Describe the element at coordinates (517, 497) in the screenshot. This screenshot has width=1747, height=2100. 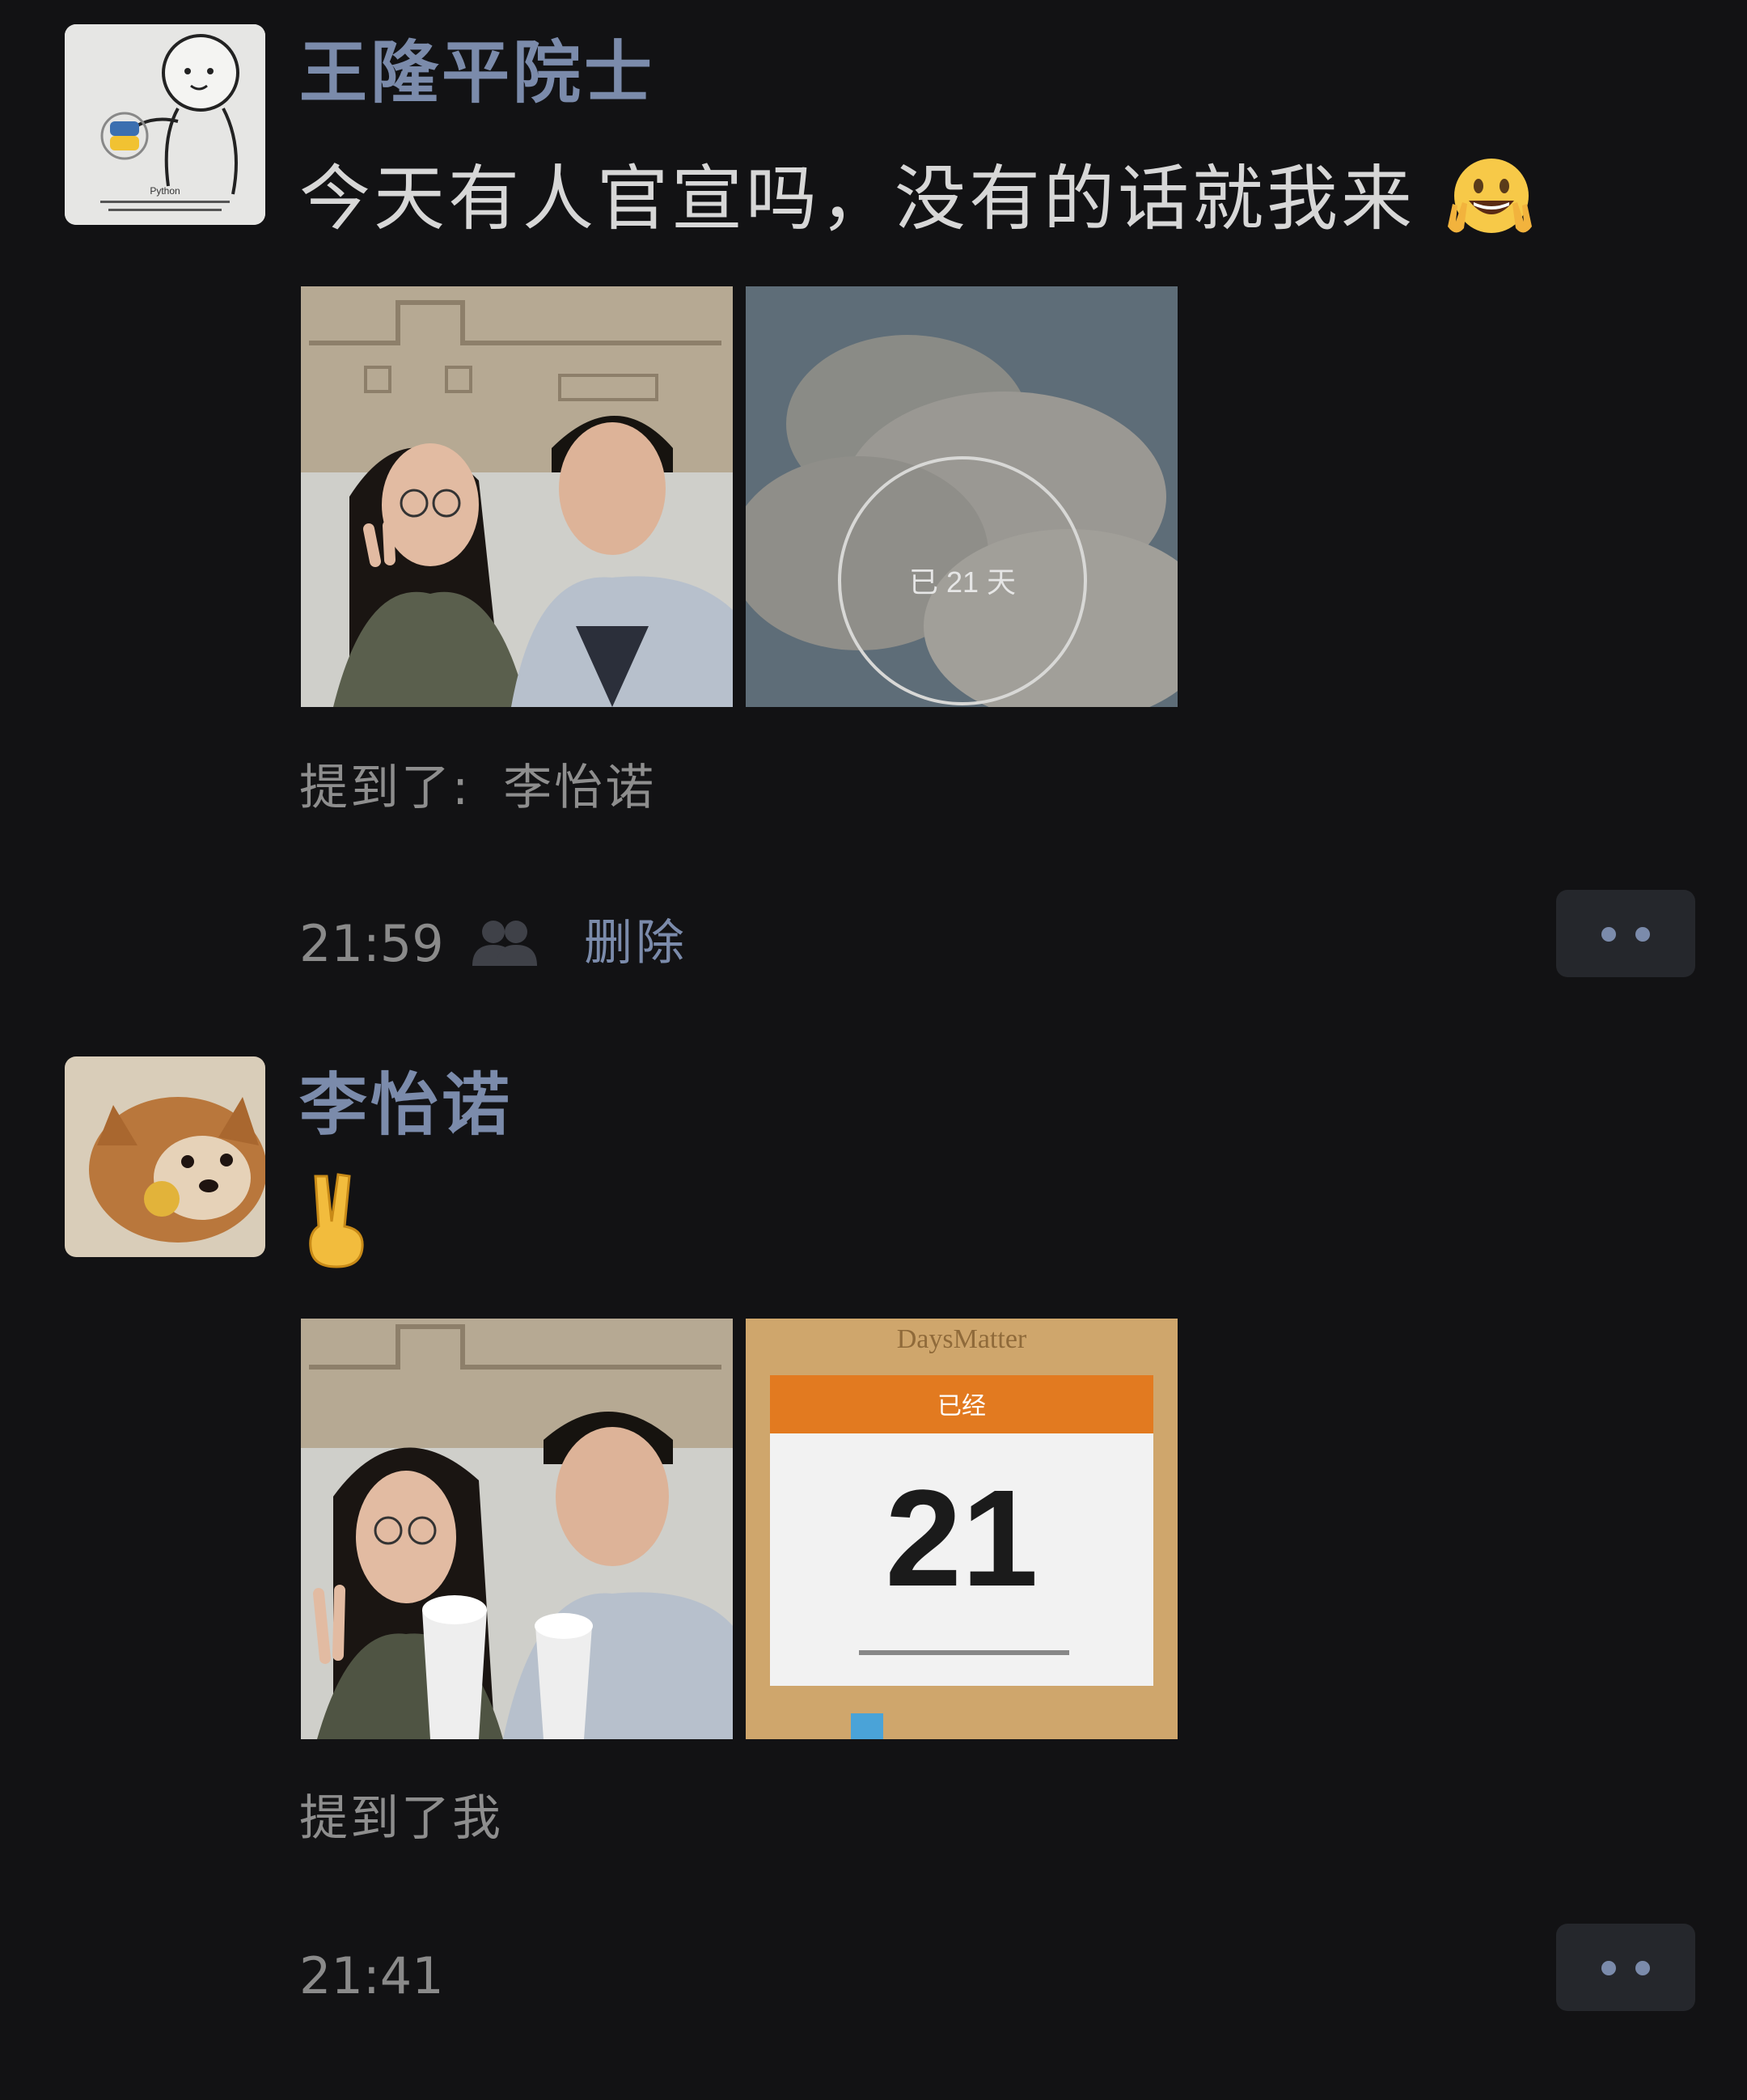
I see `photo-couple` at that location.